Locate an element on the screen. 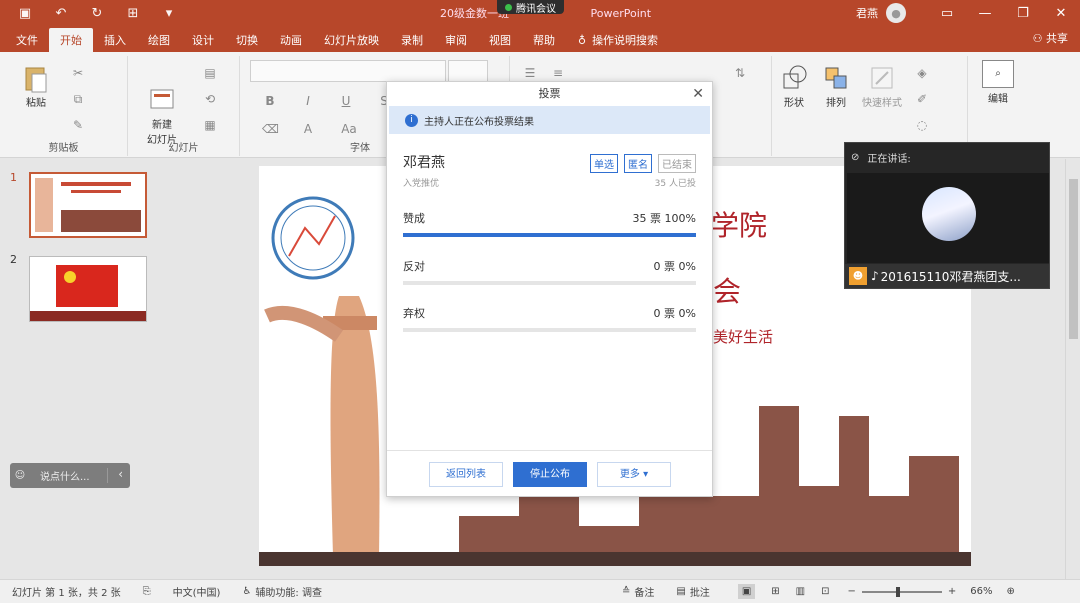 The width and height of the screenshot is (1080, 603). quick-access-toolbar: ▣ ↶ ↻ ⊞ ▾ is located at coordinates (92, 13).